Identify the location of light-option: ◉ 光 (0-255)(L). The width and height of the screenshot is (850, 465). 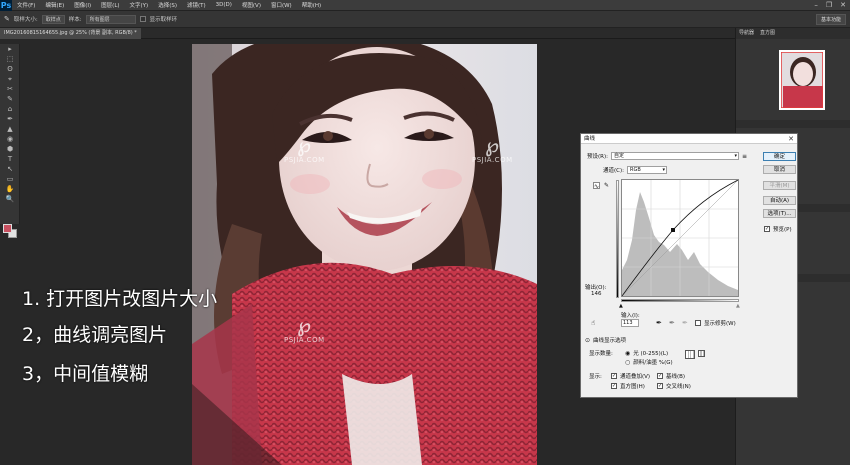
(646, 353).